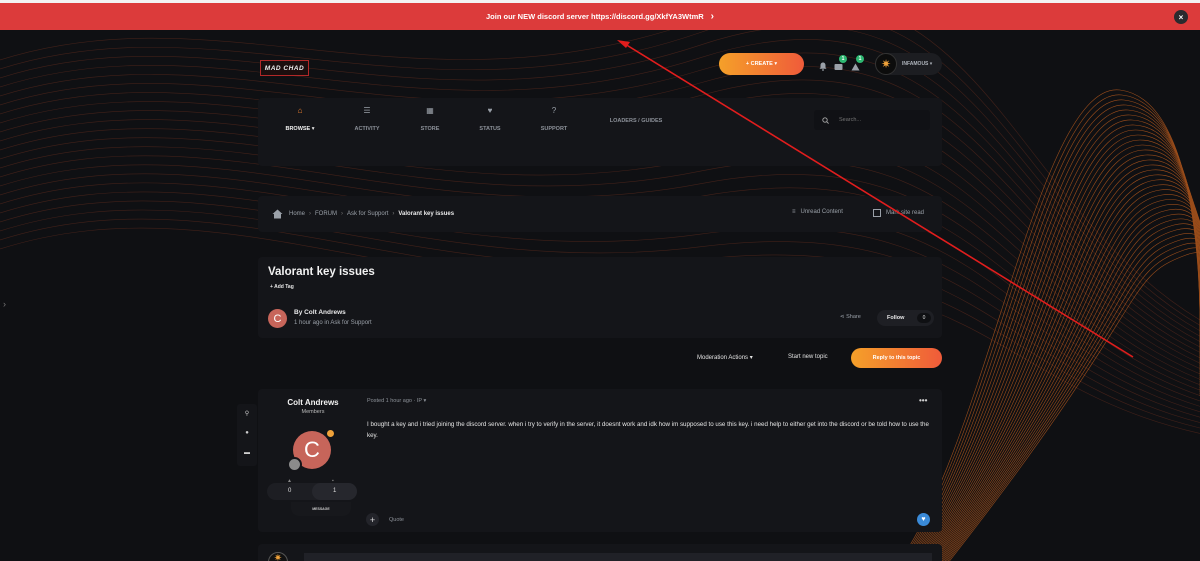  What do you see at coordinates (372, 519) in the screenshot?
I see `multiquote-button: +` at bounding box center [372, 519].